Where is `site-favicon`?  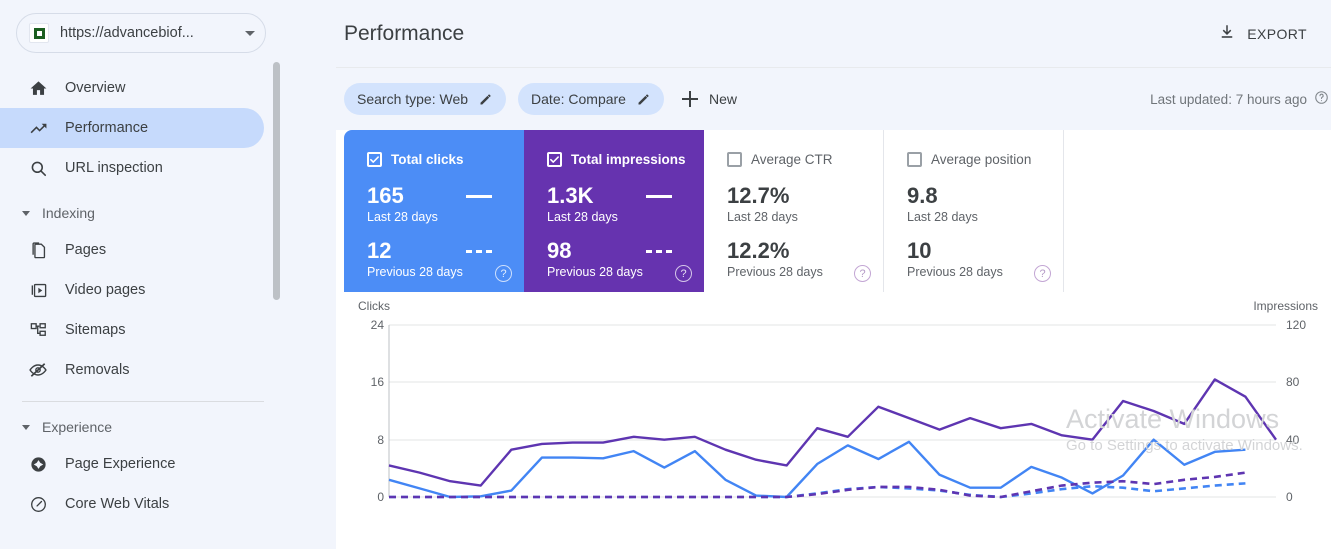 site-favicon is located at coordinates (39, 33).